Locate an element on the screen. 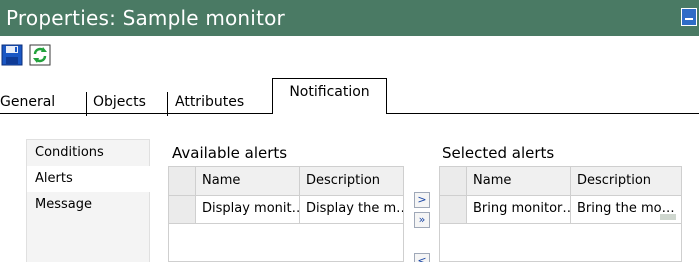 The height and width of the screenshot is (273, 699). tab-objects: Objects is located at coordinates (119, 104).